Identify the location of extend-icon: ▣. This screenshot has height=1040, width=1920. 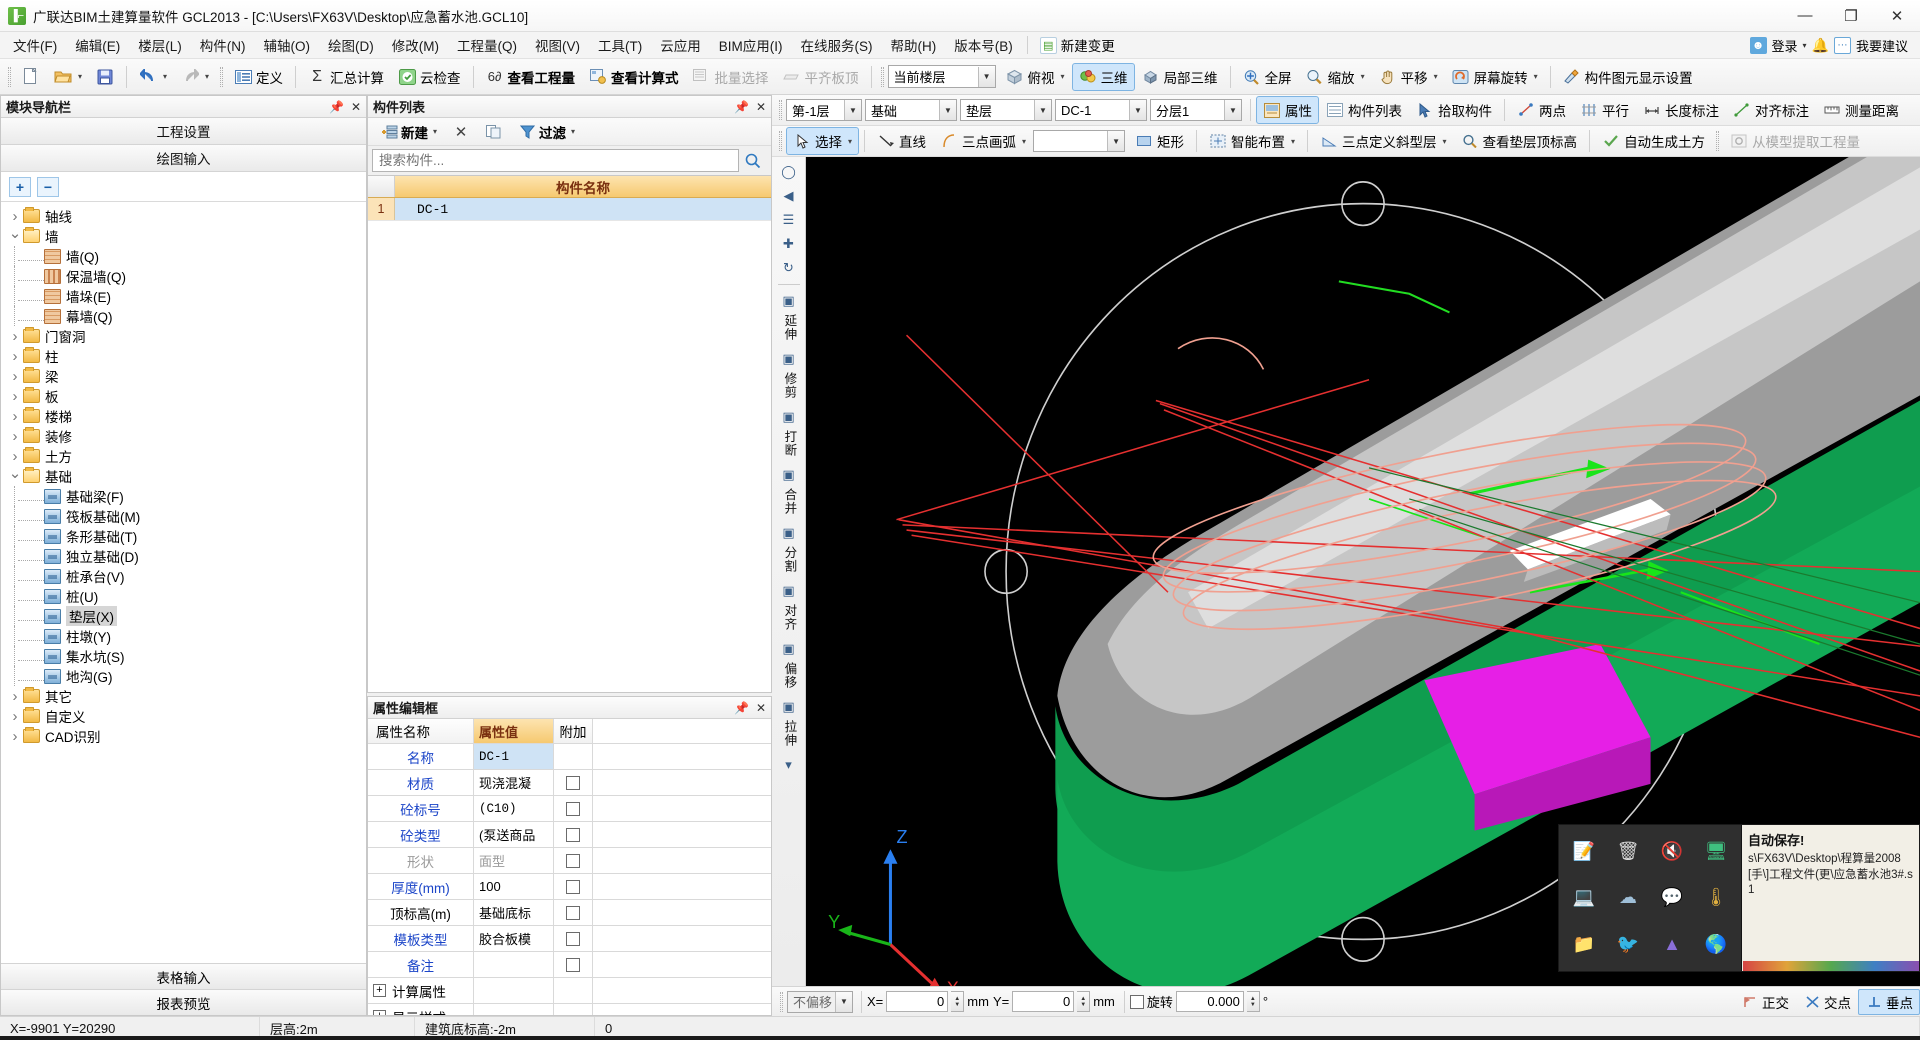
(789, 301).